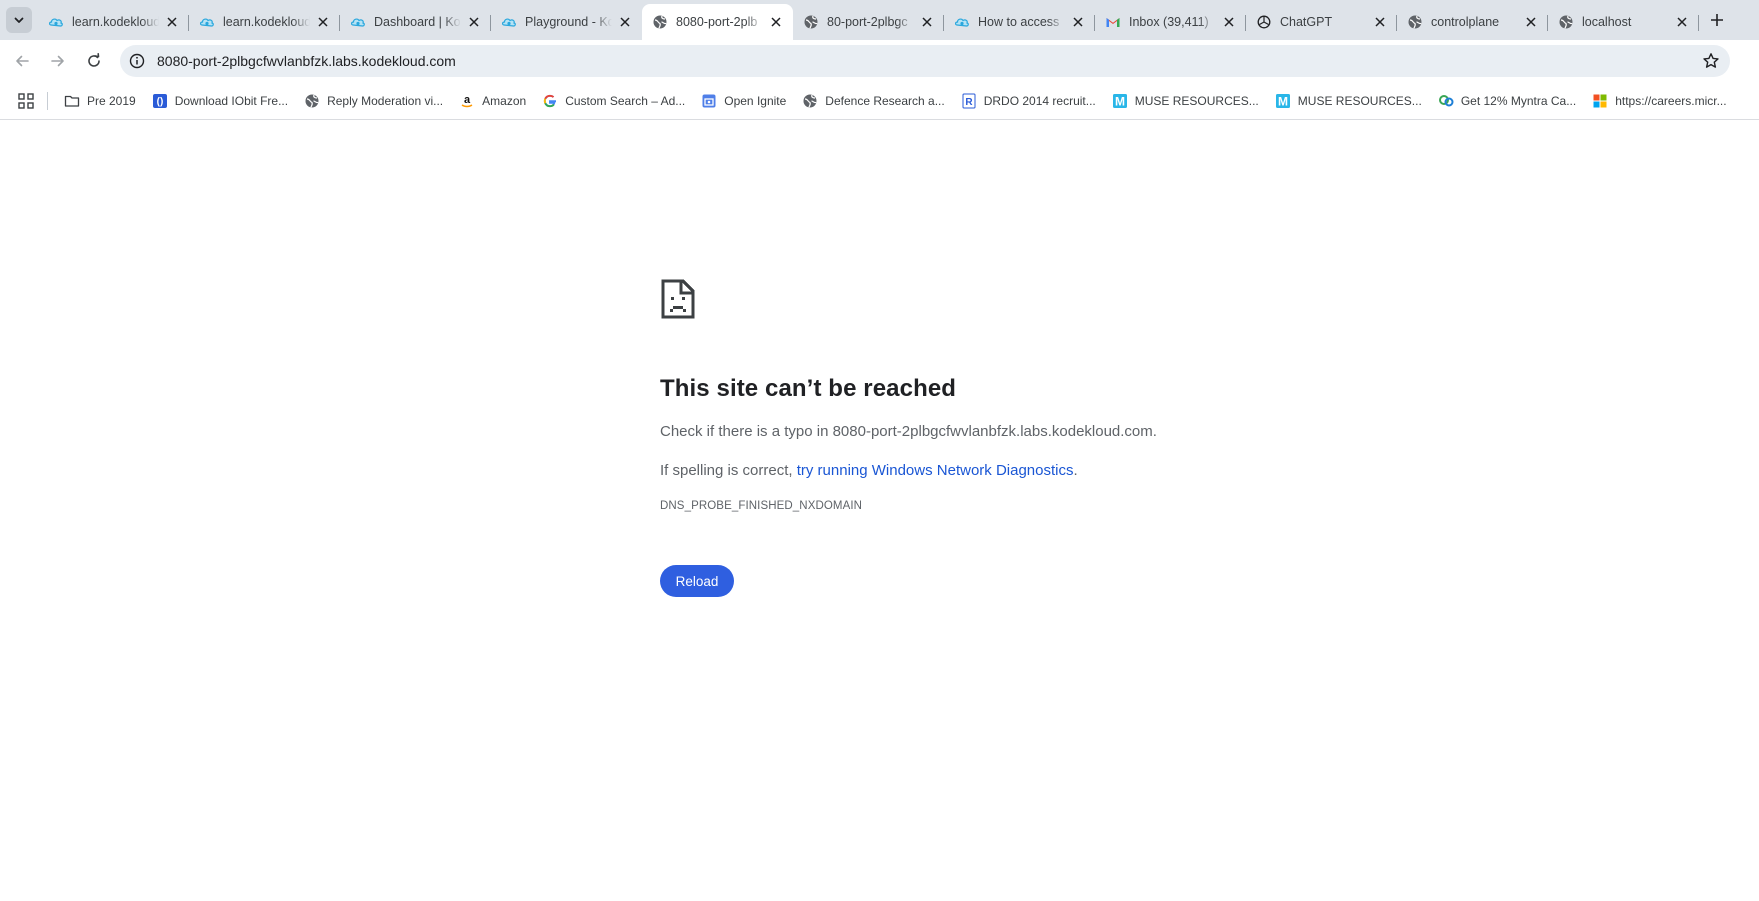 This screenshot has height=901, width=1759. I want to click on sad-document-icon, so click(678, 299).